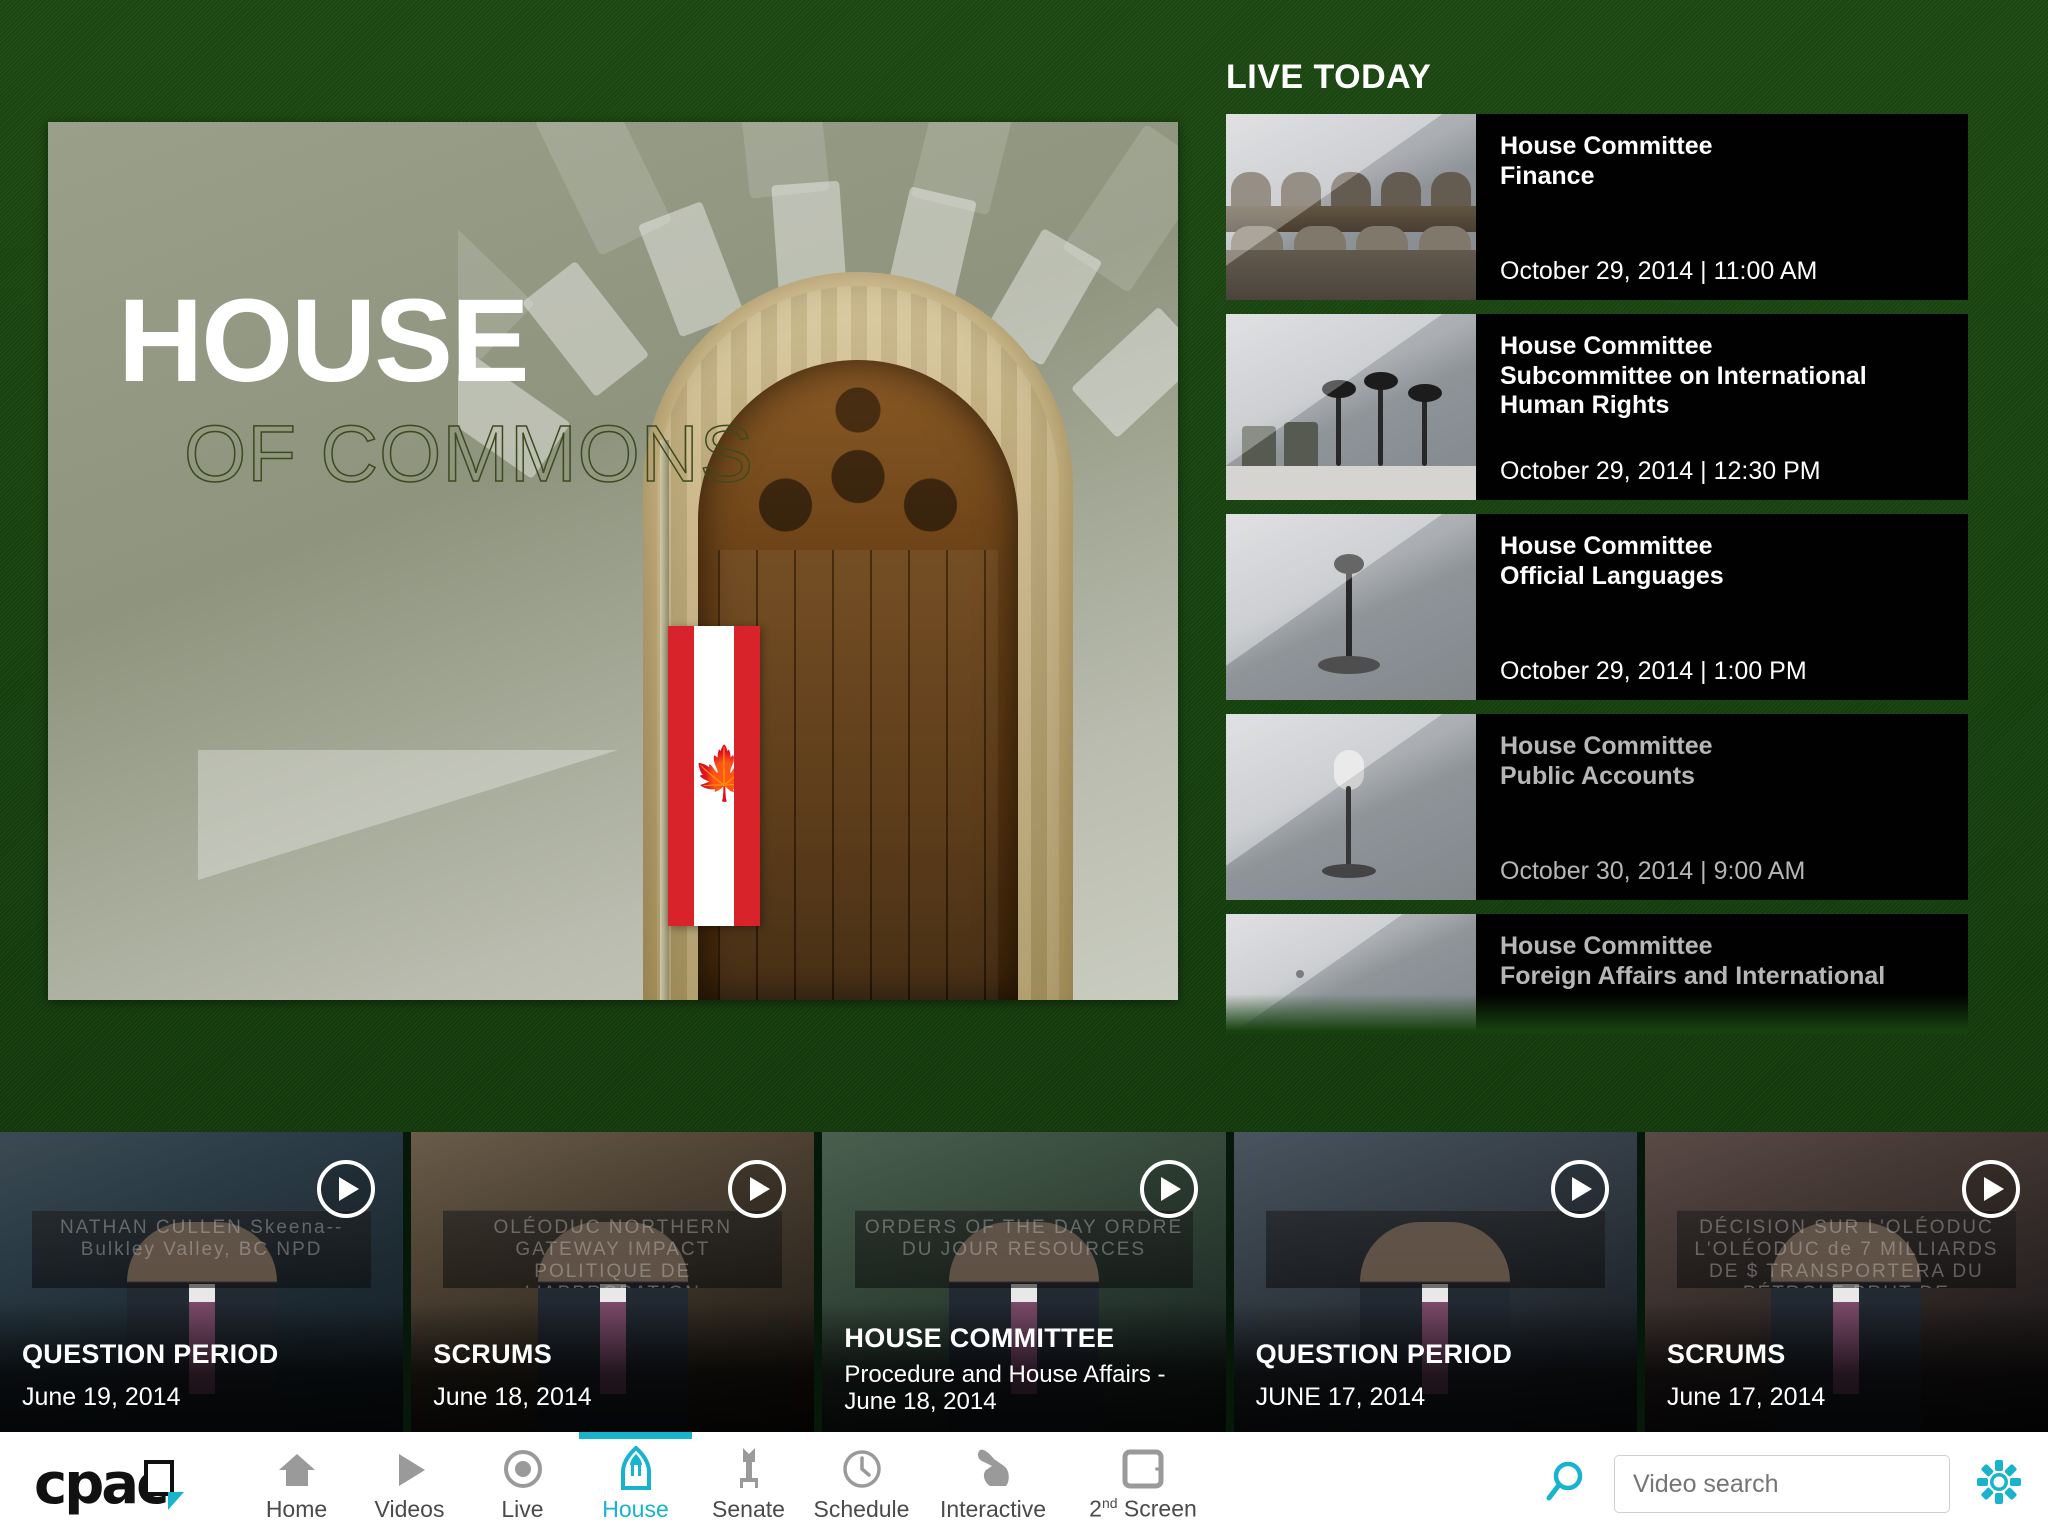 This screenshot has width=2048, height=1536. What do you see at coordinates (1660, 471) in the screenshot?
I see `live-item-datetime: October 29, 2014 | 12:30 PM` at bounding box center [1660, 471].